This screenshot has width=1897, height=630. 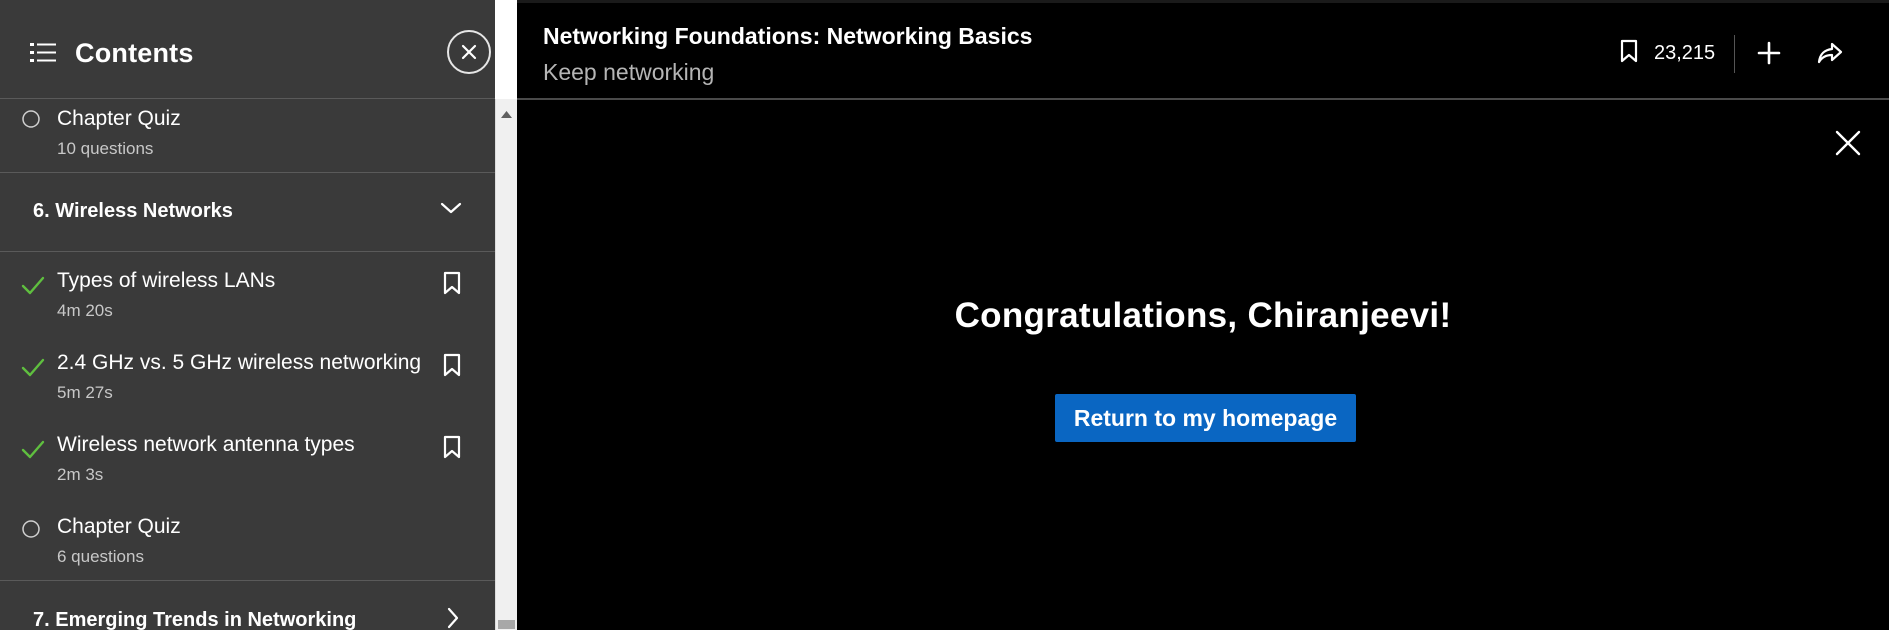 I want to click on item-subtitle: 10 questions, so click(x=105, y=148).